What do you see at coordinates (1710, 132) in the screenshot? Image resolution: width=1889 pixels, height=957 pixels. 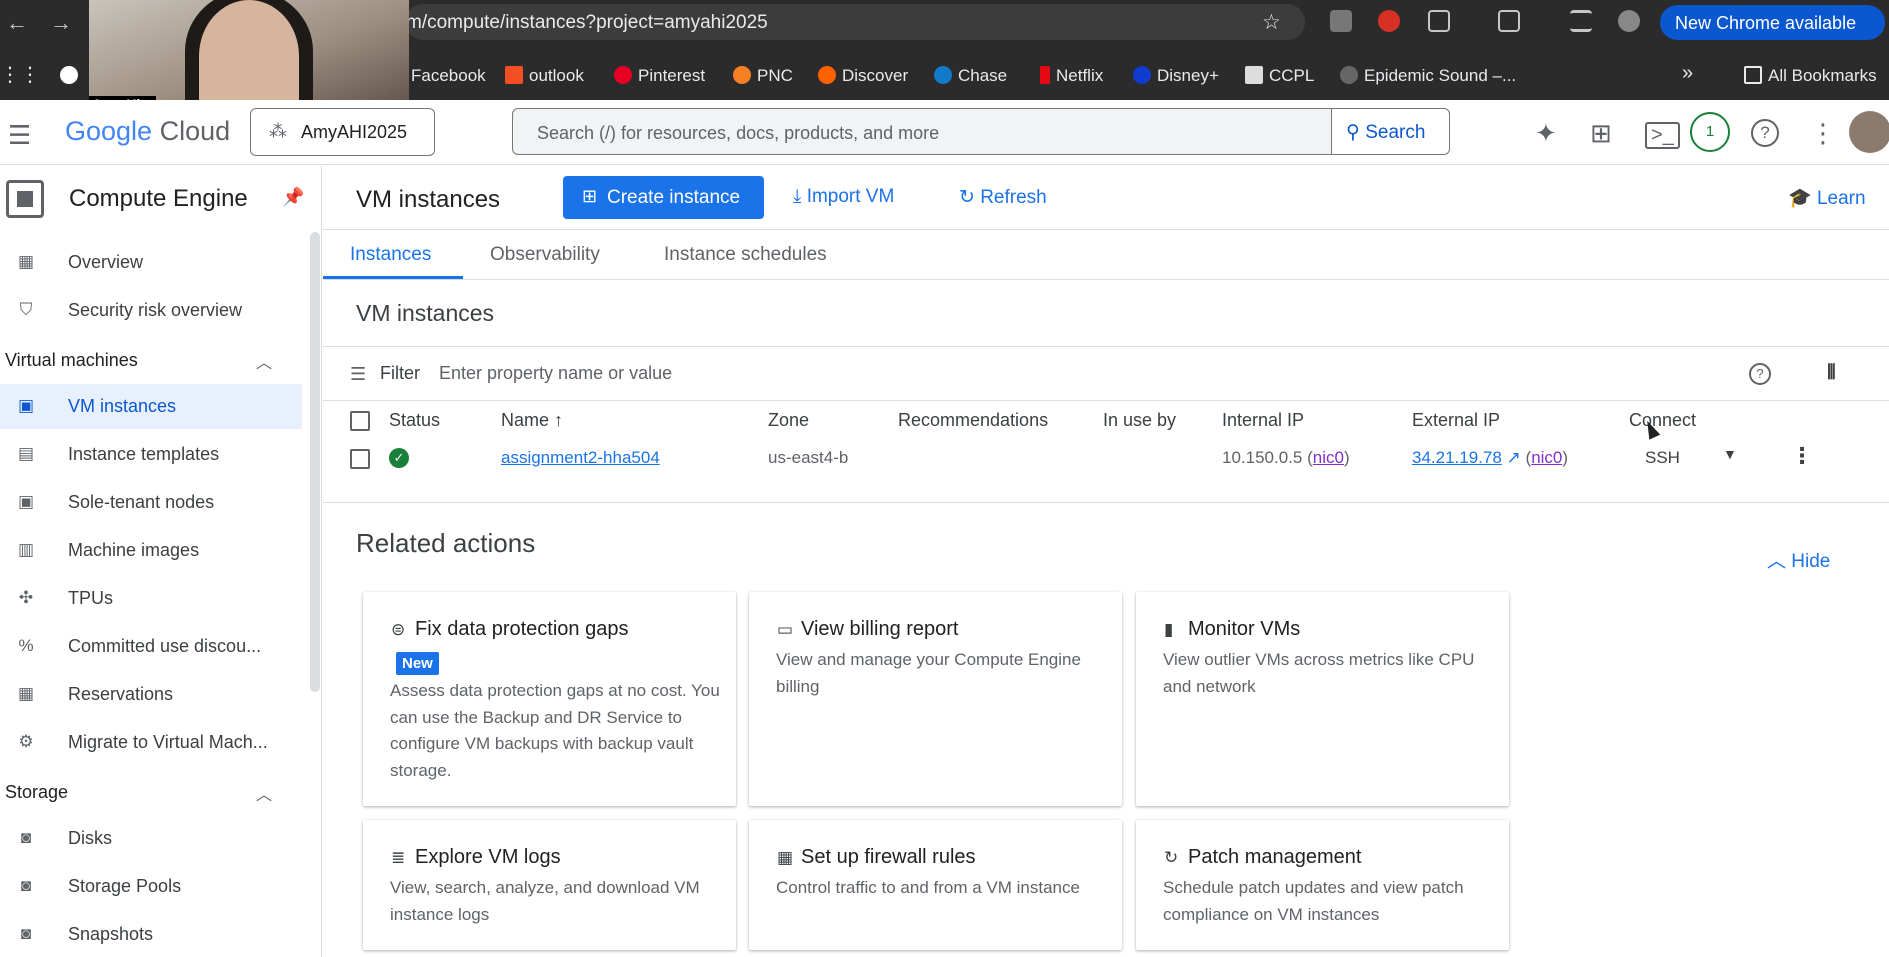 I see `notifications-badge: 1` at bounding box center [1710, 132].